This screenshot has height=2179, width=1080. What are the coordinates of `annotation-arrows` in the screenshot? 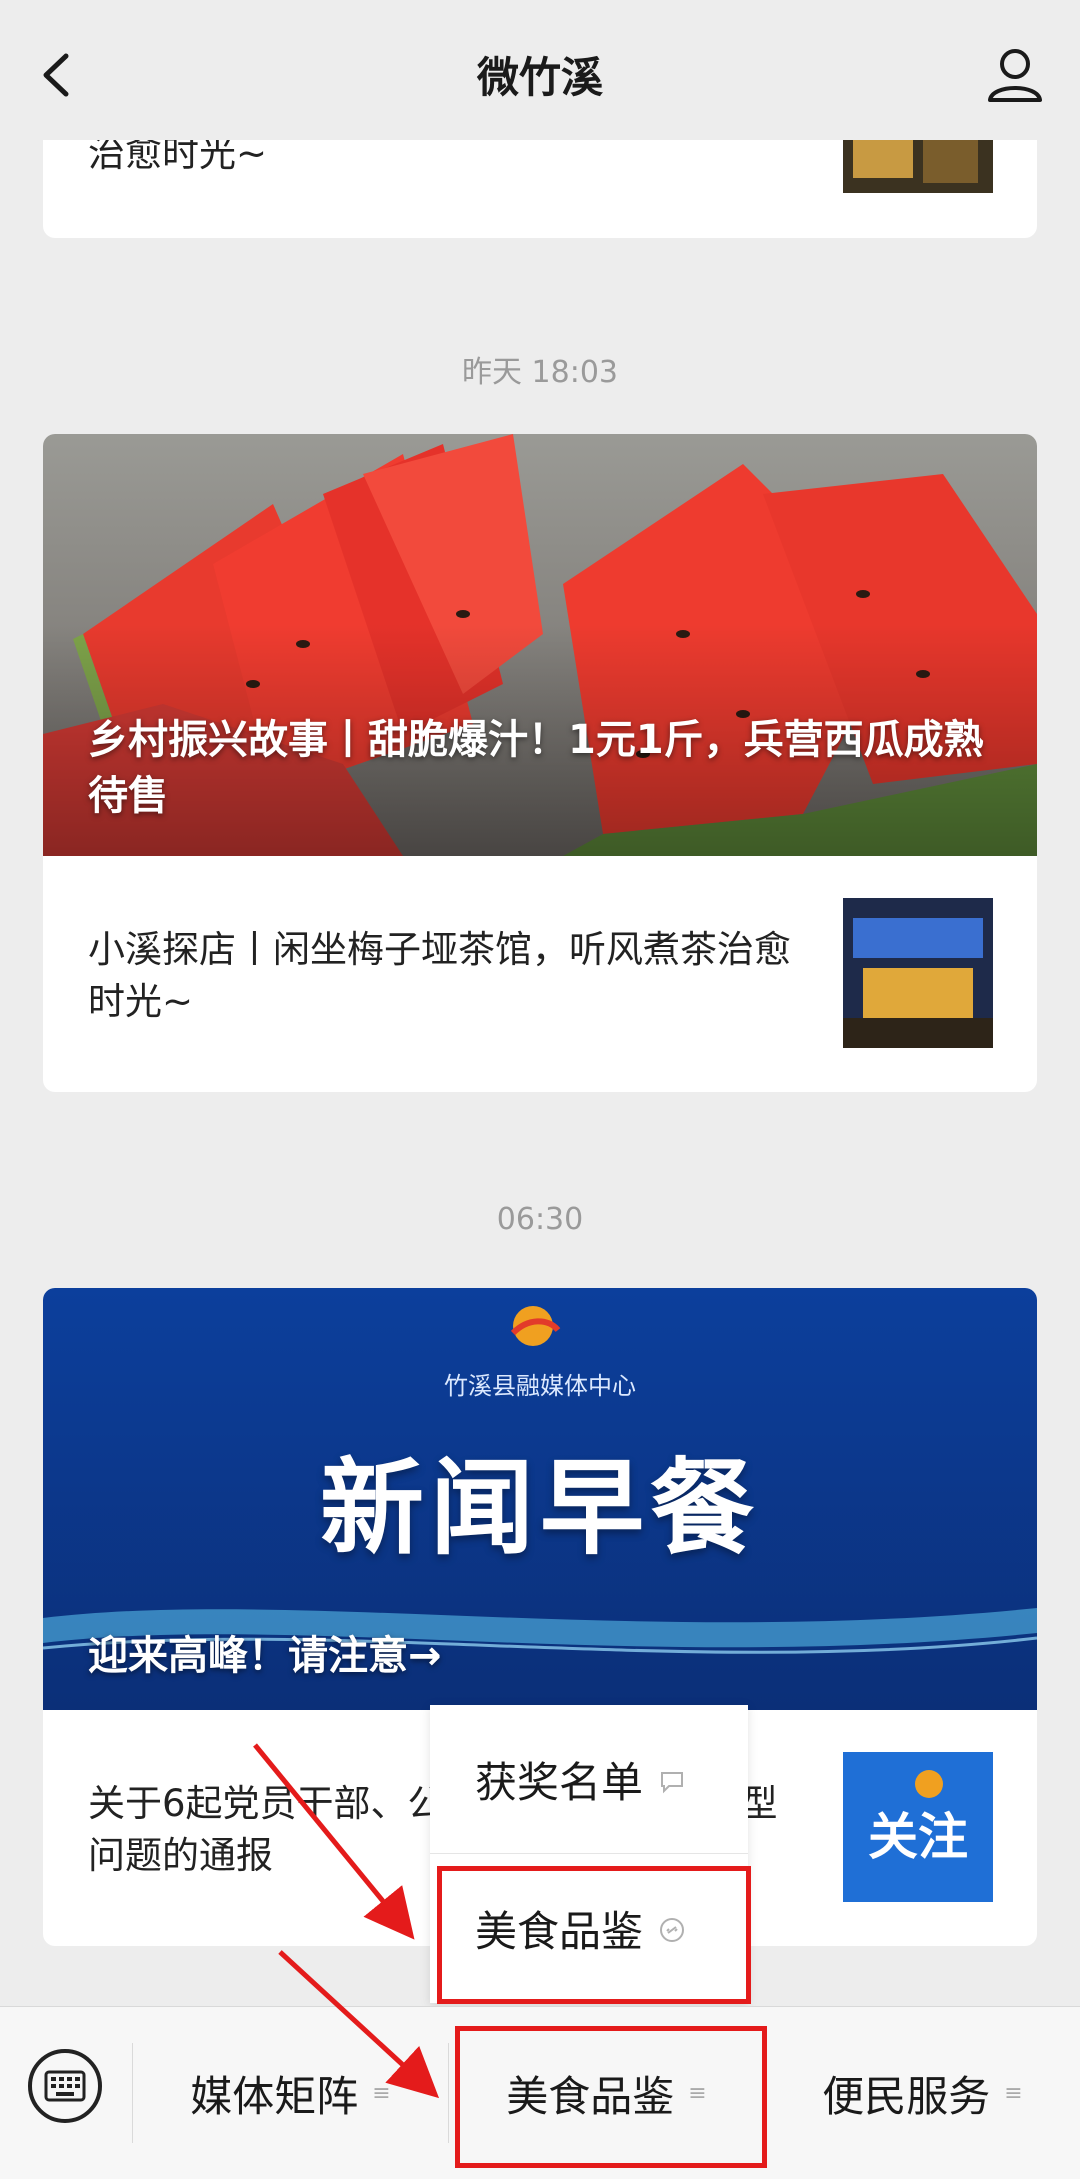 It's located at (346, 1921).